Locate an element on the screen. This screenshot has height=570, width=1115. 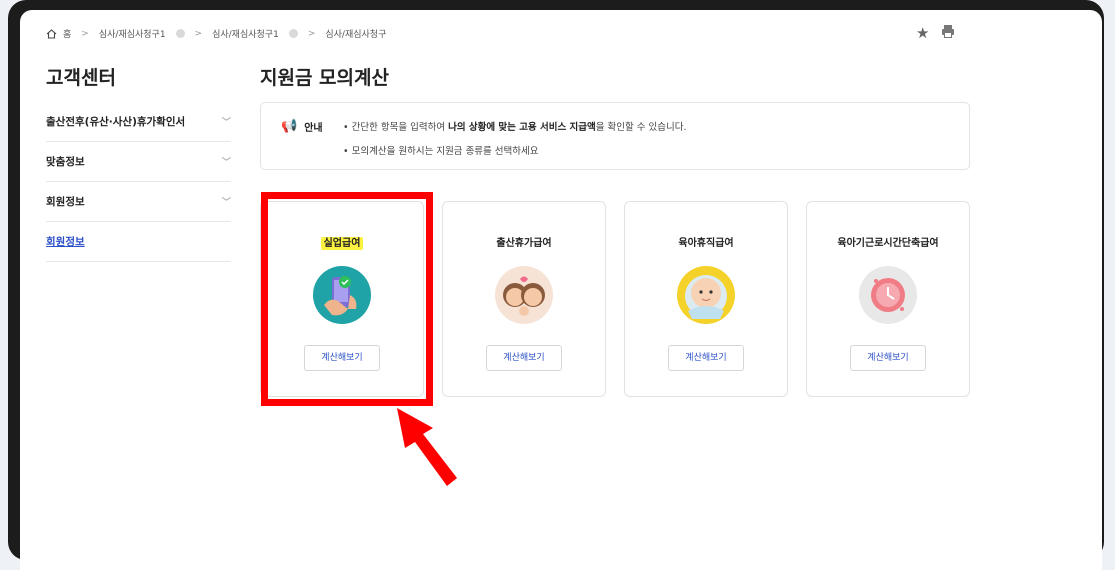
card-title: 육아휴직급여 is located at coordinates (706, 243).